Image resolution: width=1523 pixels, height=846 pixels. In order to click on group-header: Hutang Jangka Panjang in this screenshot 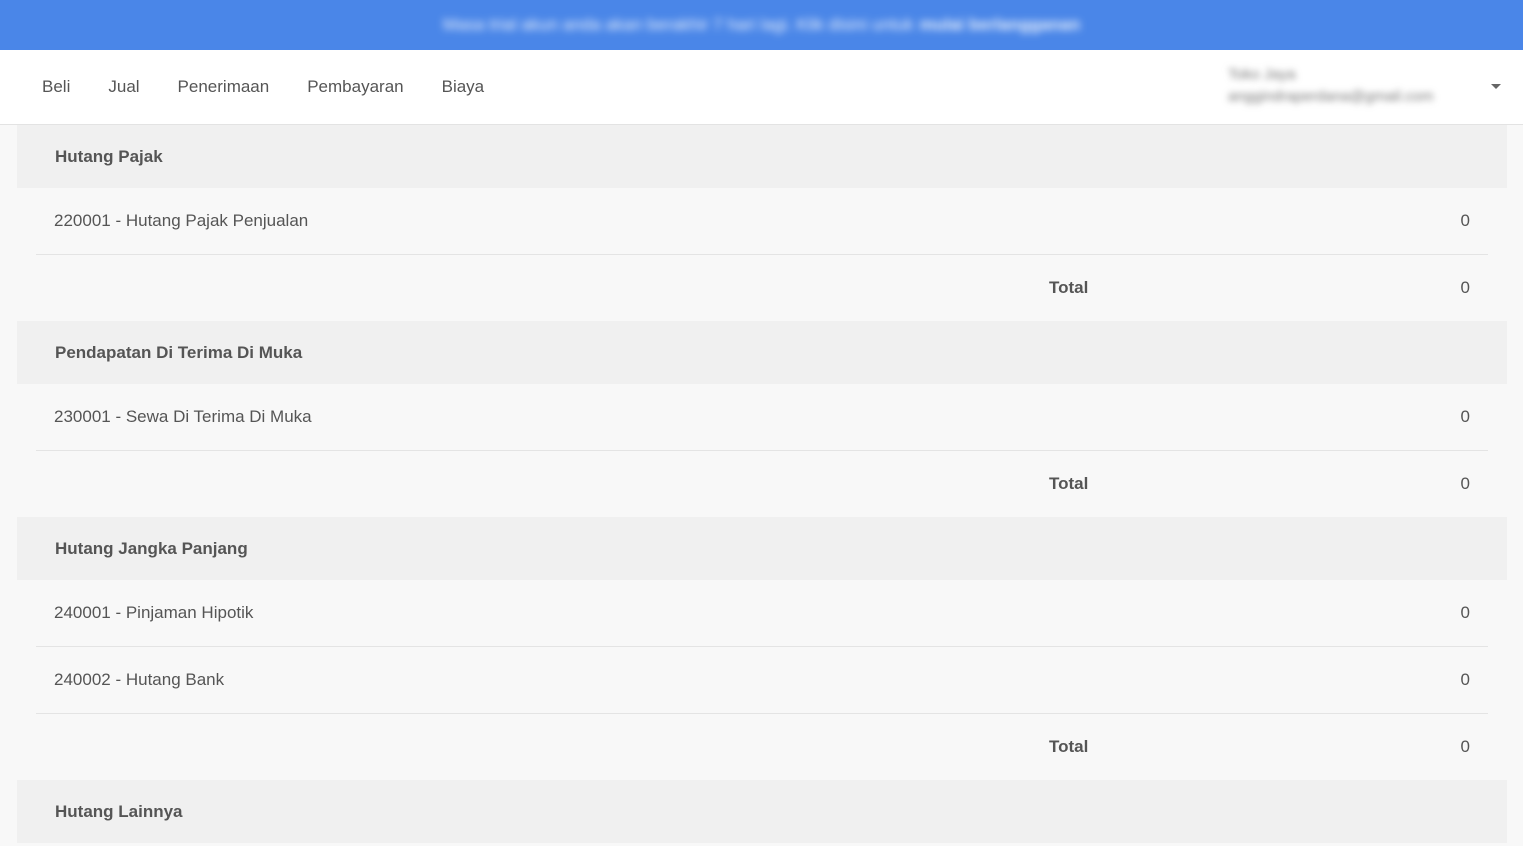, I will do `click(762, 548)`.